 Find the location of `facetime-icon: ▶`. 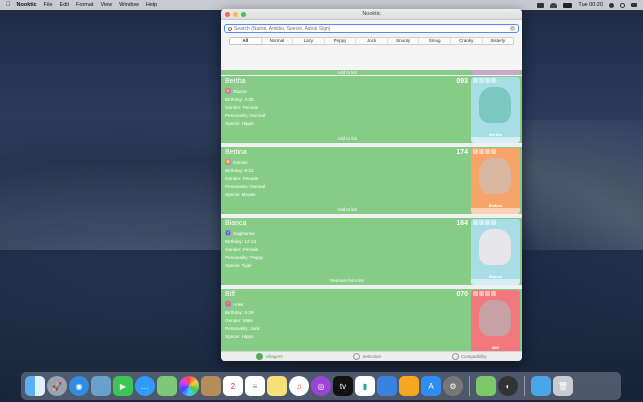

facetime-icon: ▶ is located at coordinates (123, 386).